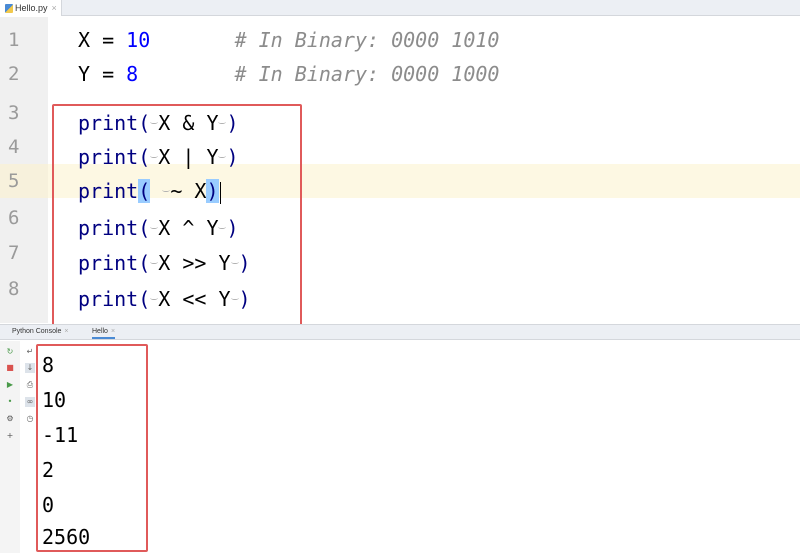 This screenshot has height=553, width=800. Describe the element at coordinates (14, 289) in the screenshot. I see `line-number: 8` at that location.